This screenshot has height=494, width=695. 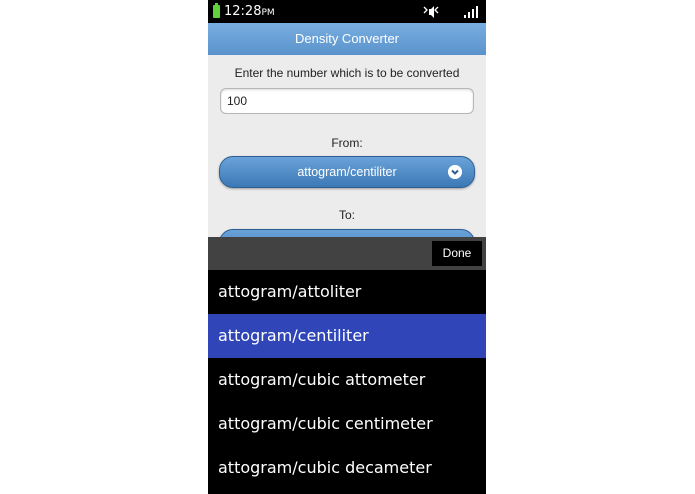 I want to click on picker-item-centiliter: attogram/centiliter, so click(x=347, y=336).